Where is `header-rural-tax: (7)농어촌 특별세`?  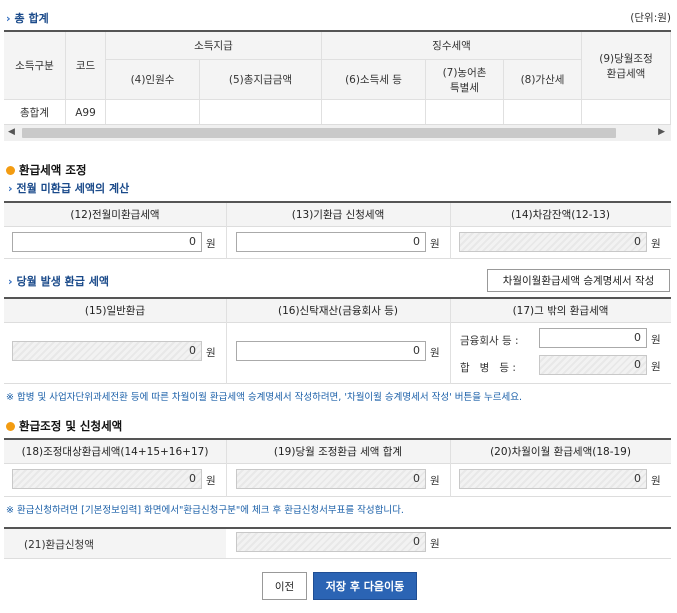
header-rural-tax: (7)농어촌 특별세 is located at coordinates (465, 80).